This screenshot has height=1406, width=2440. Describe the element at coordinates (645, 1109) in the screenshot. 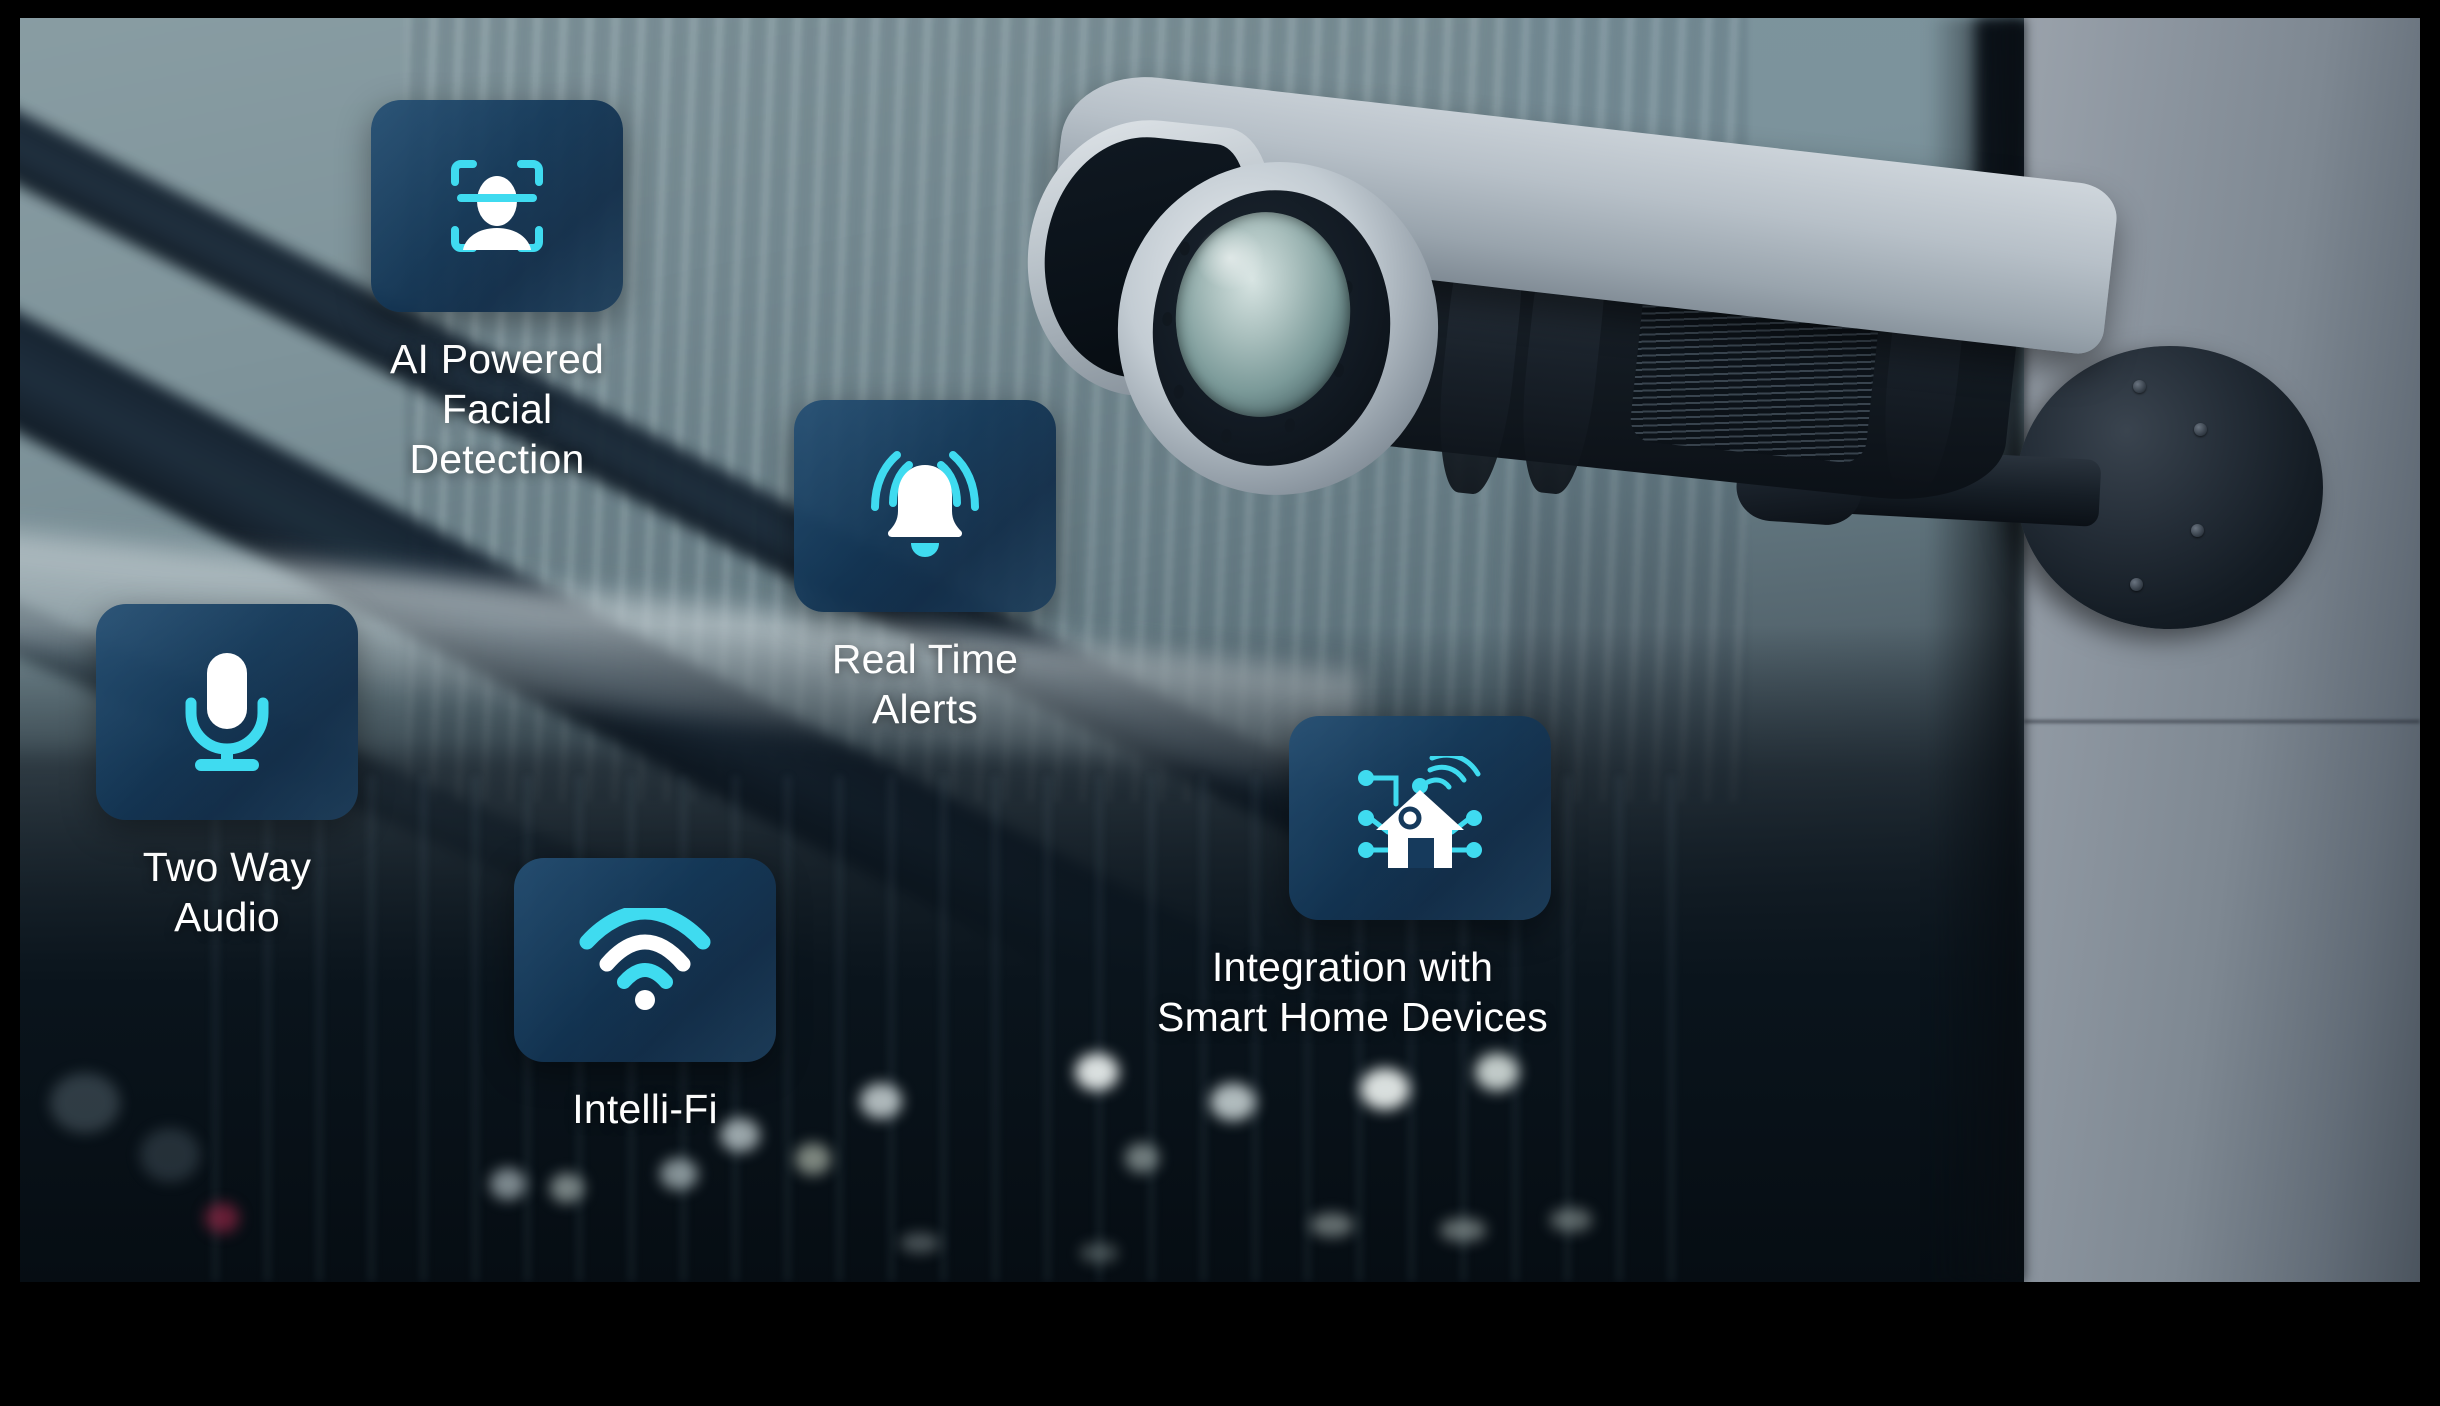

I see `feature-label: Intelli-Fi` at that location.